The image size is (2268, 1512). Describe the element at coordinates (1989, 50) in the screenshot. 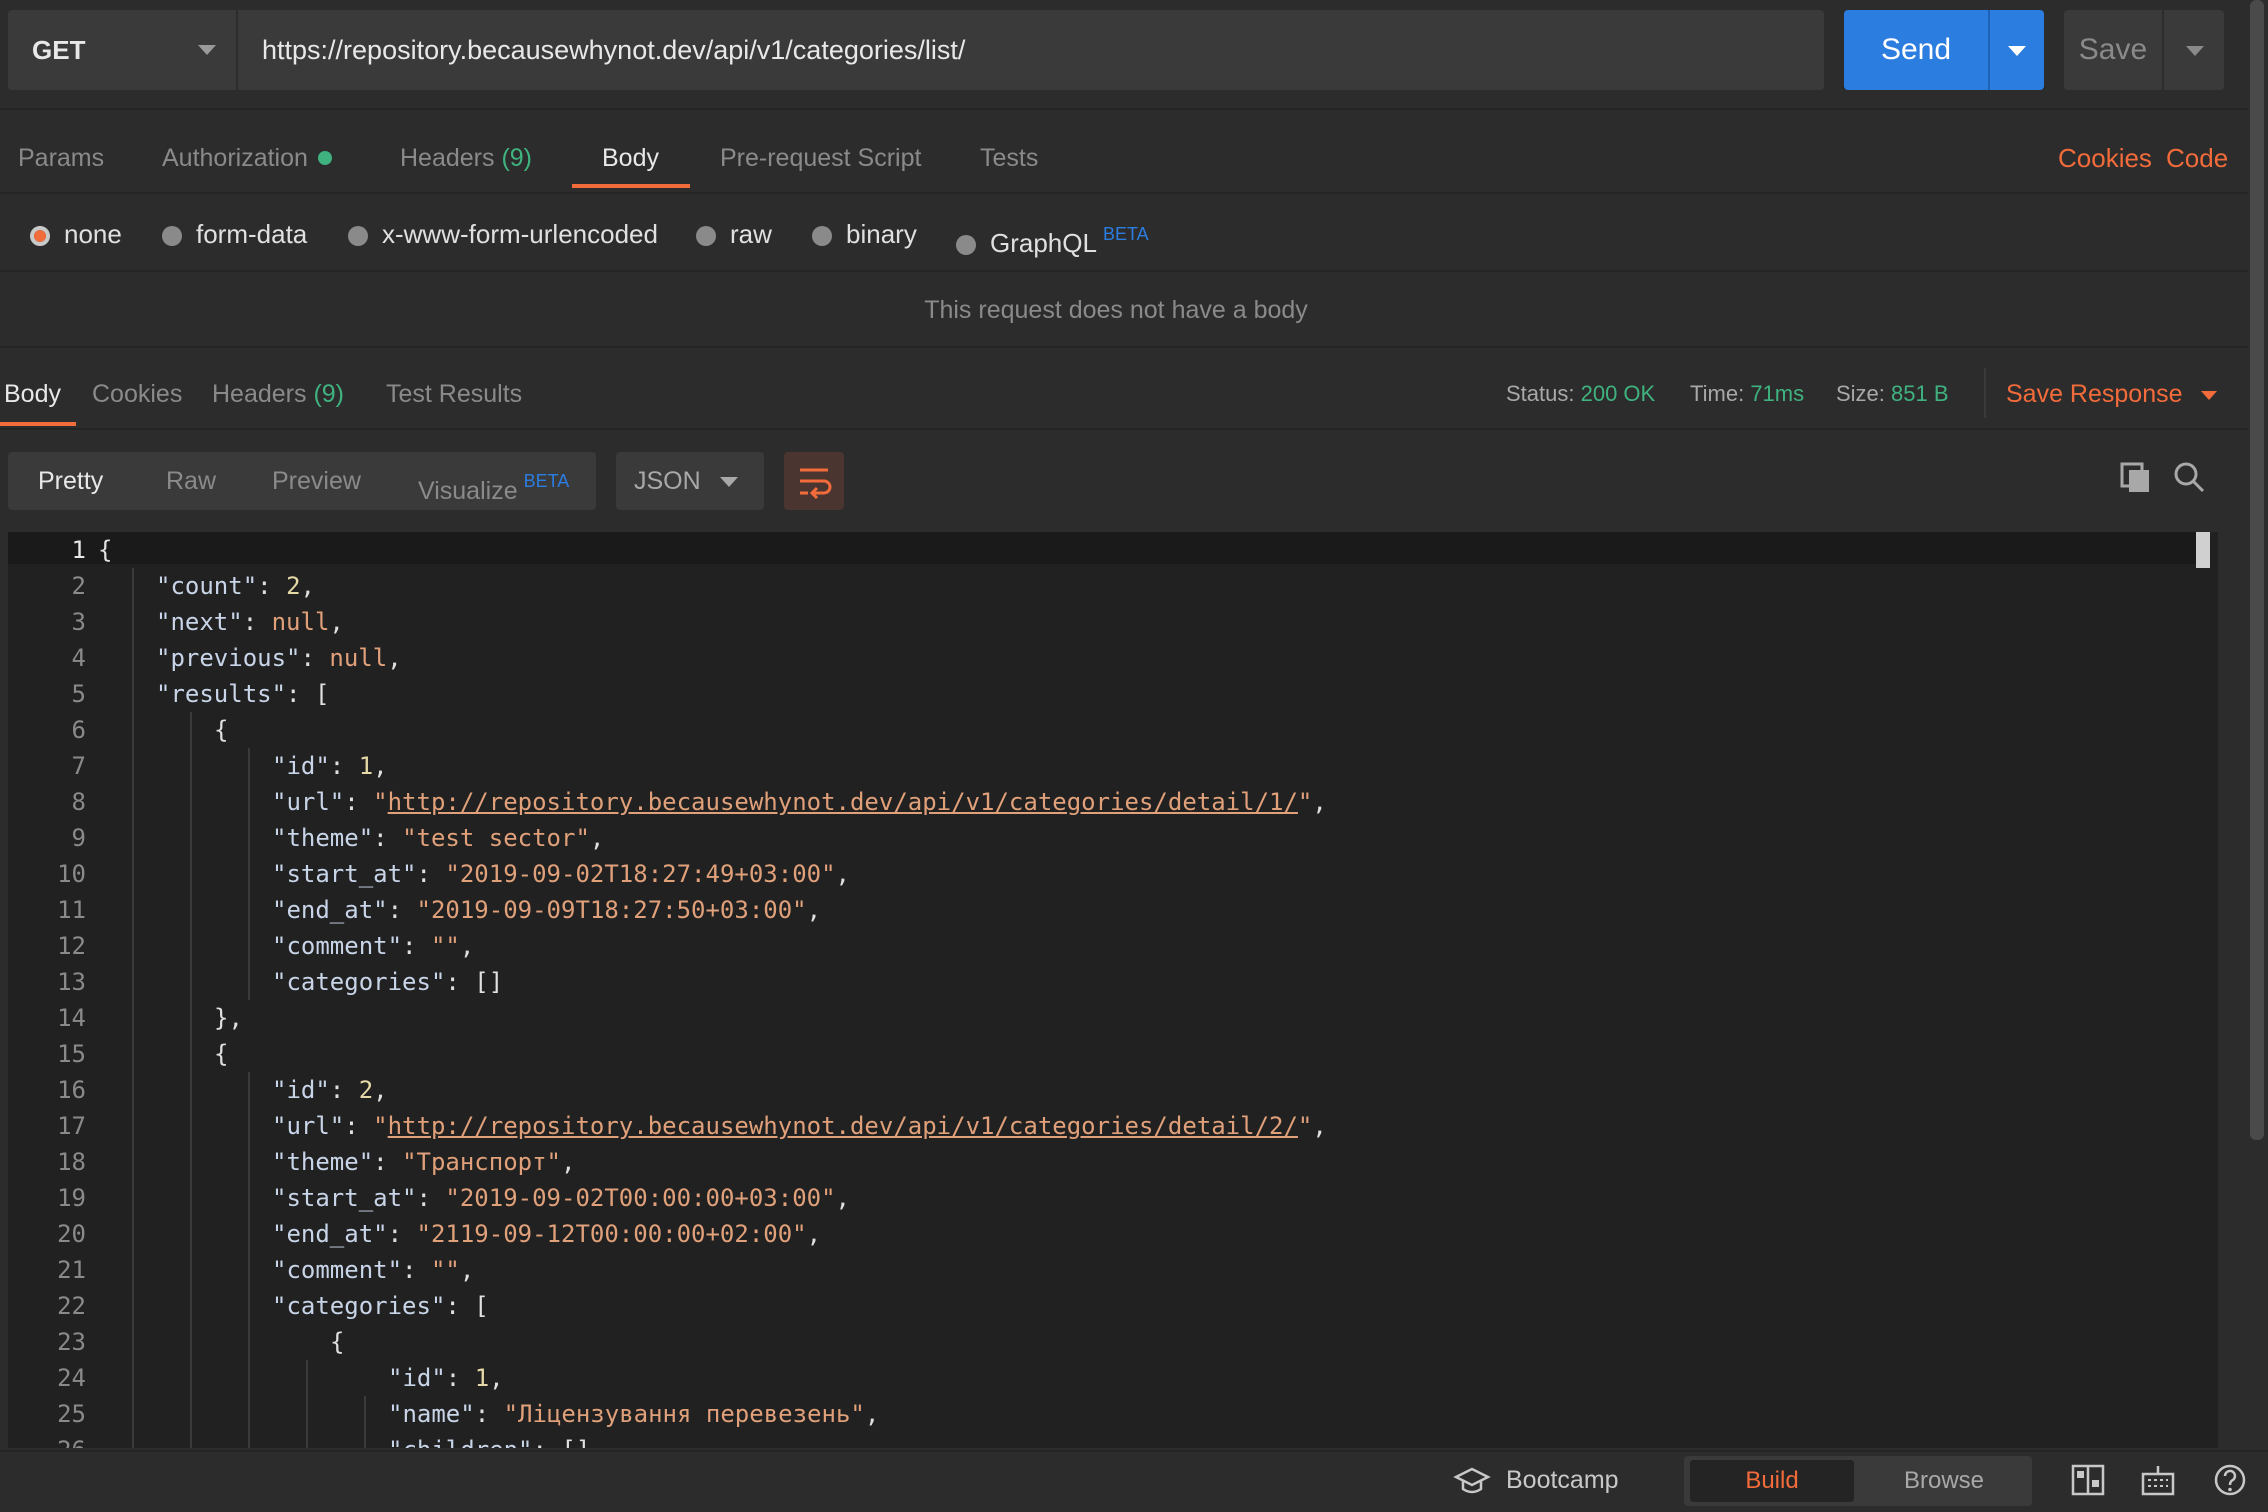

I see `send-divider` at that location.